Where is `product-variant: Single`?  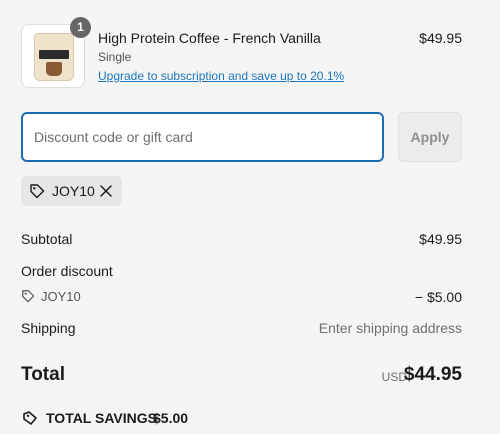
product-variant: Single is located at coordinates (115, 57).